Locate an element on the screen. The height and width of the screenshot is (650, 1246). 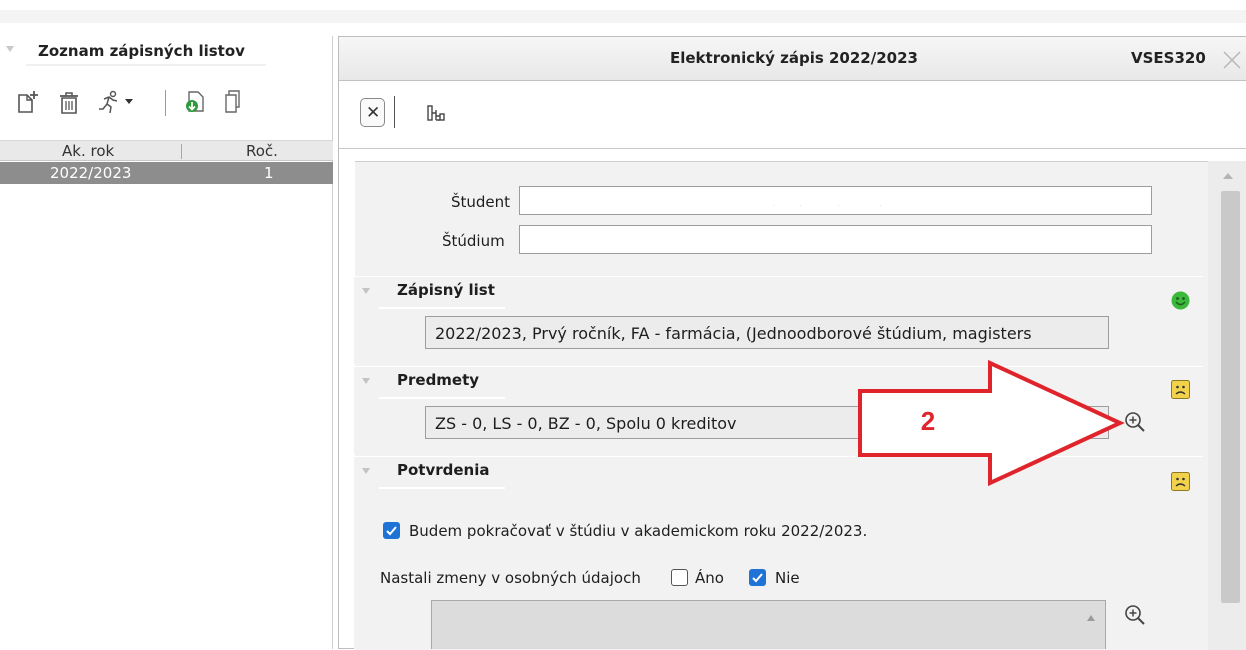
textarea-scroll-up-icon is located at coordinates (1091, 618).